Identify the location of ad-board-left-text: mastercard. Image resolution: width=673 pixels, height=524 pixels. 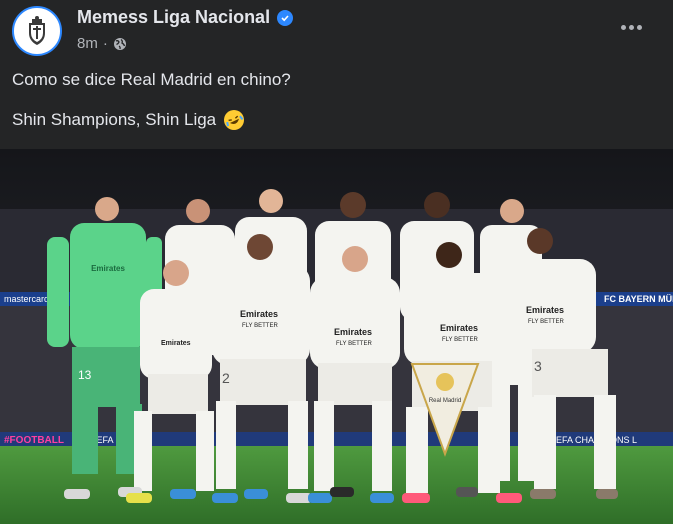
(26, 299).